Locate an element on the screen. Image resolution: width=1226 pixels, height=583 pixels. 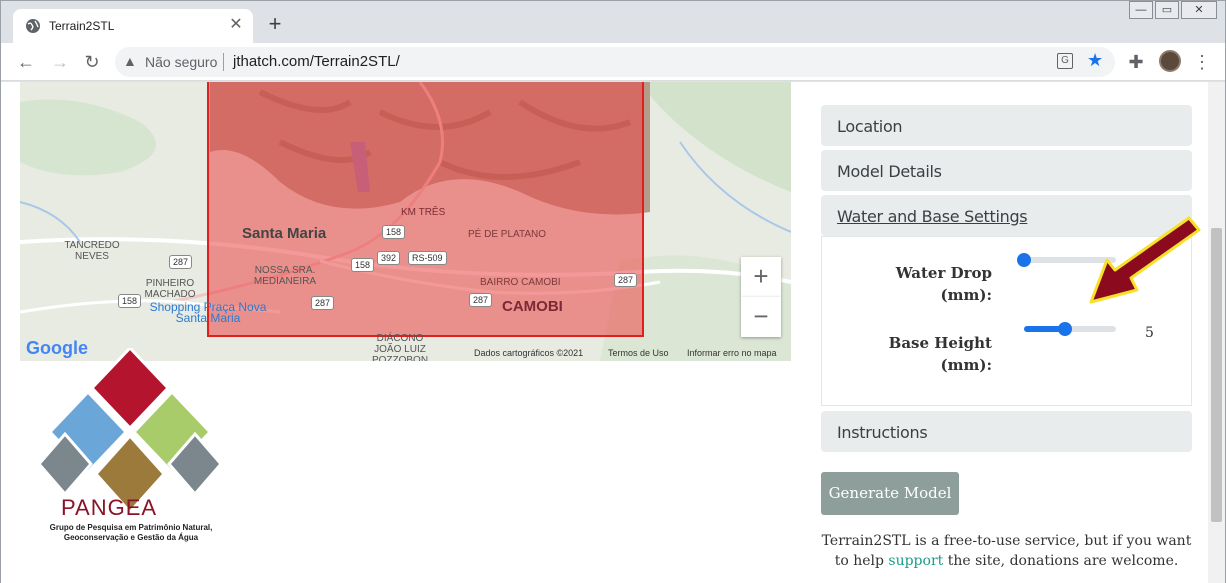
accordion-model-details: Model Details is located at coordinates (1006, 170).